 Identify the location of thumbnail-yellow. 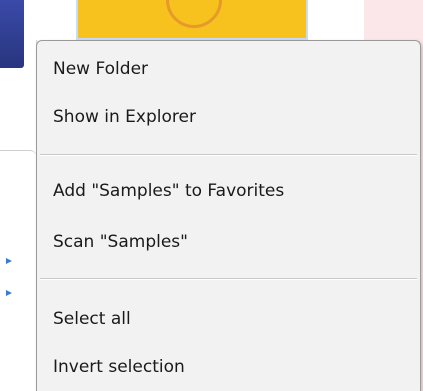
(192, 20).